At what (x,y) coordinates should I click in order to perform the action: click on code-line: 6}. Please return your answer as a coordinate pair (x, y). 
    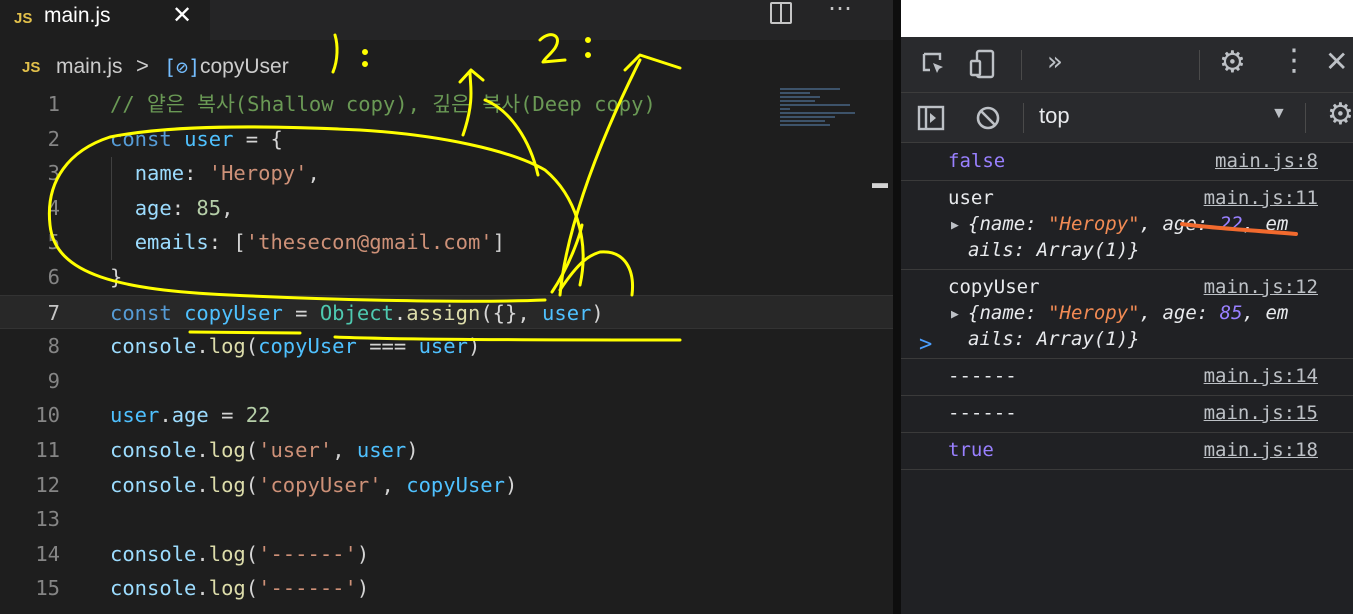
    Looking at the image, I should click on (446, 277).